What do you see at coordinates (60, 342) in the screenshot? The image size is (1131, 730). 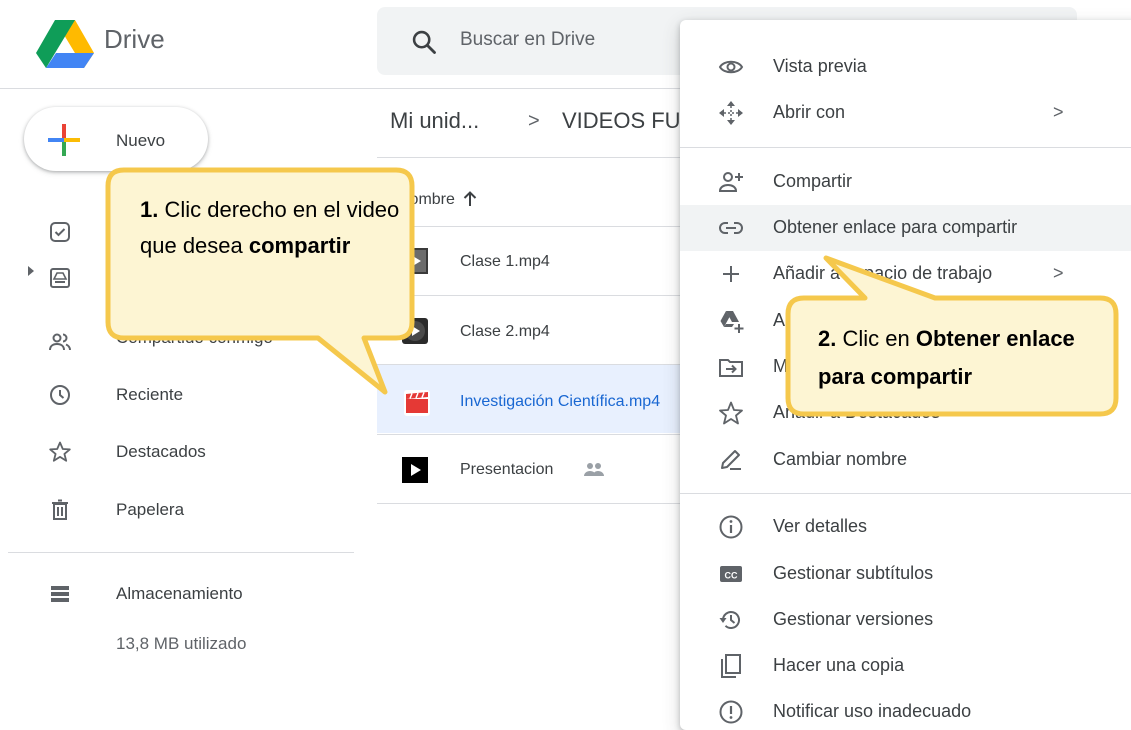 I see `people-icon` at bounding box center [60, 342].